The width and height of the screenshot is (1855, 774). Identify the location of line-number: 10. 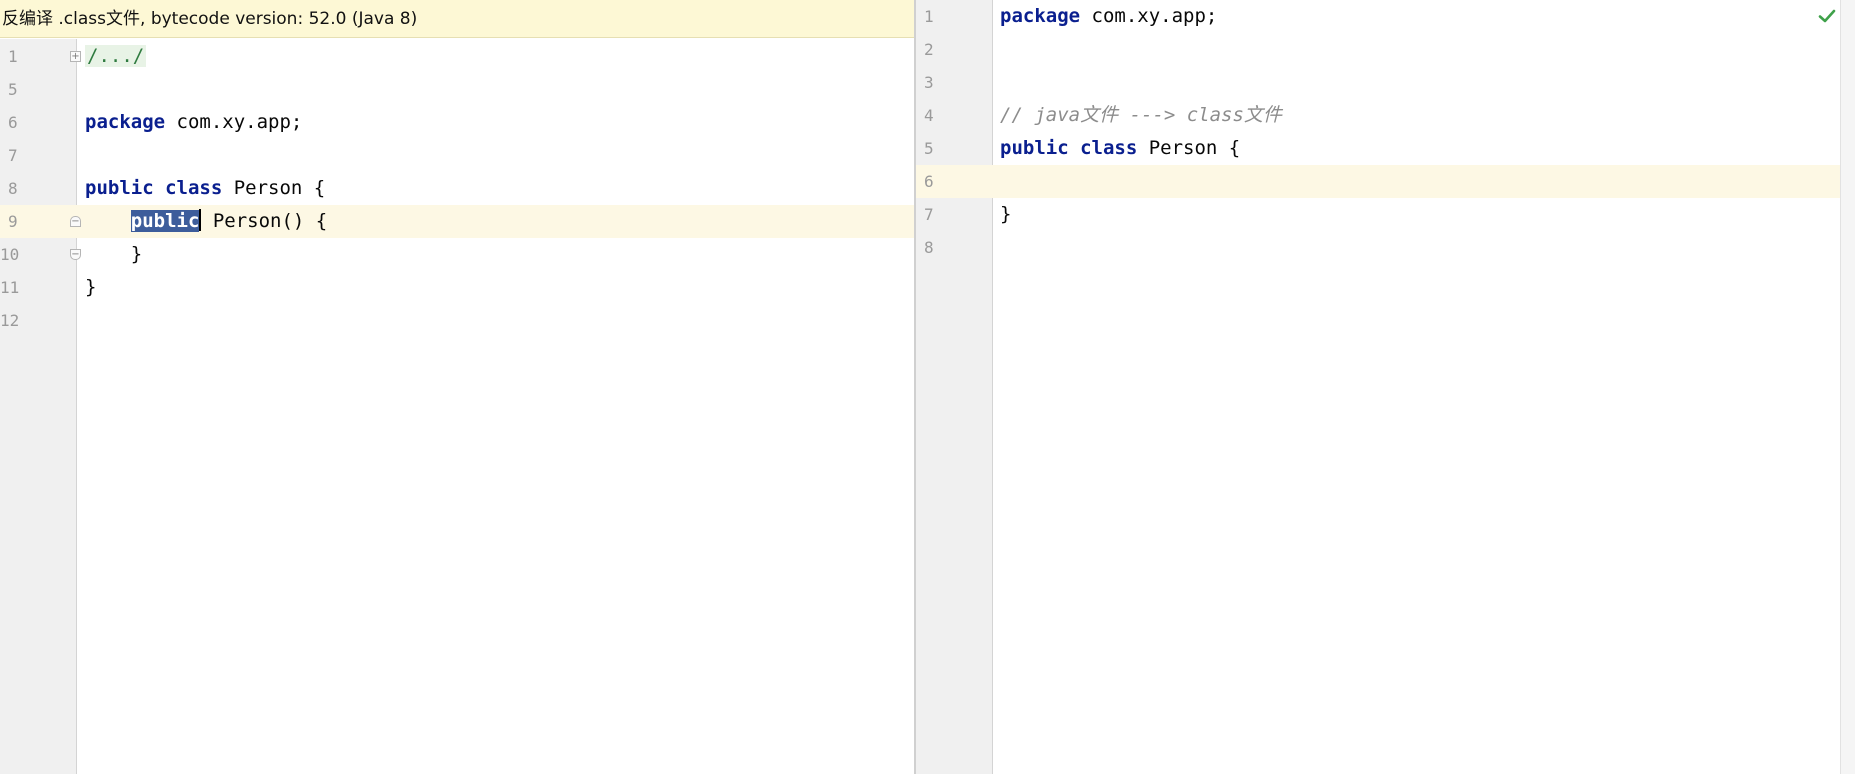
(10, 254).